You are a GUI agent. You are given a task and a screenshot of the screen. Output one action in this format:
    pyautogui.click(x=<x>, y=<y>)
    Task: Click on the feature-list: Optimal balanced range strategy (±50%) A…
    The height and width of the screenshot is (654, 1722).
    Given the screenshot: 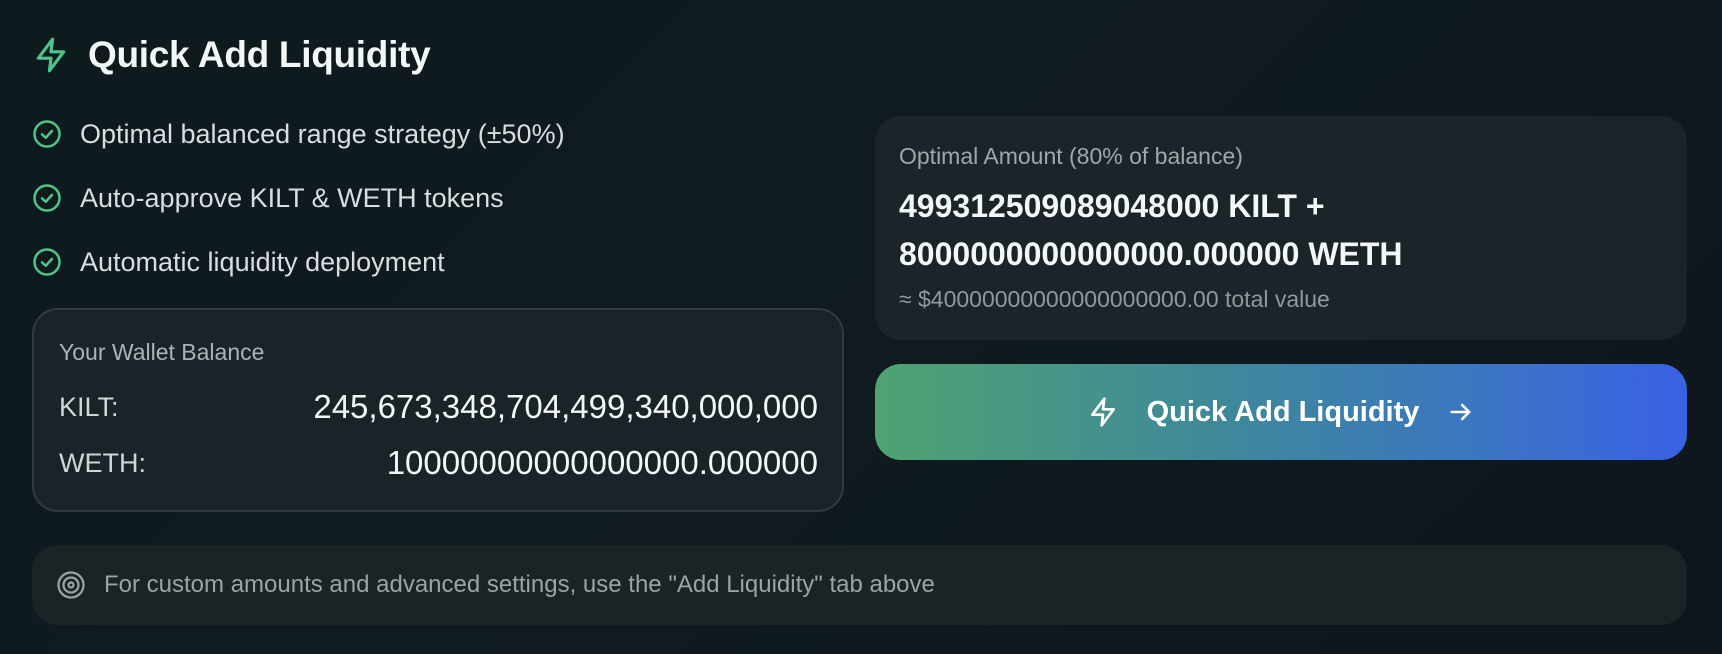 What is the action you would take?
    pyautogui.click(x=298, y=198)
    